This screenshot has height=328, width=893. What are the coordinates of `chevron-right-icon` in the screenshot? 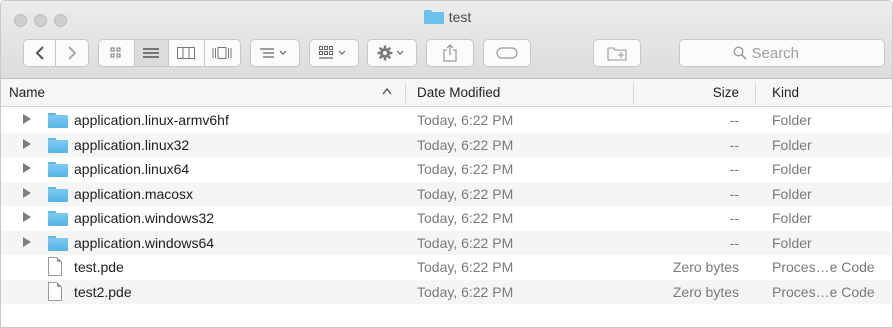 It's located at (72, 53).